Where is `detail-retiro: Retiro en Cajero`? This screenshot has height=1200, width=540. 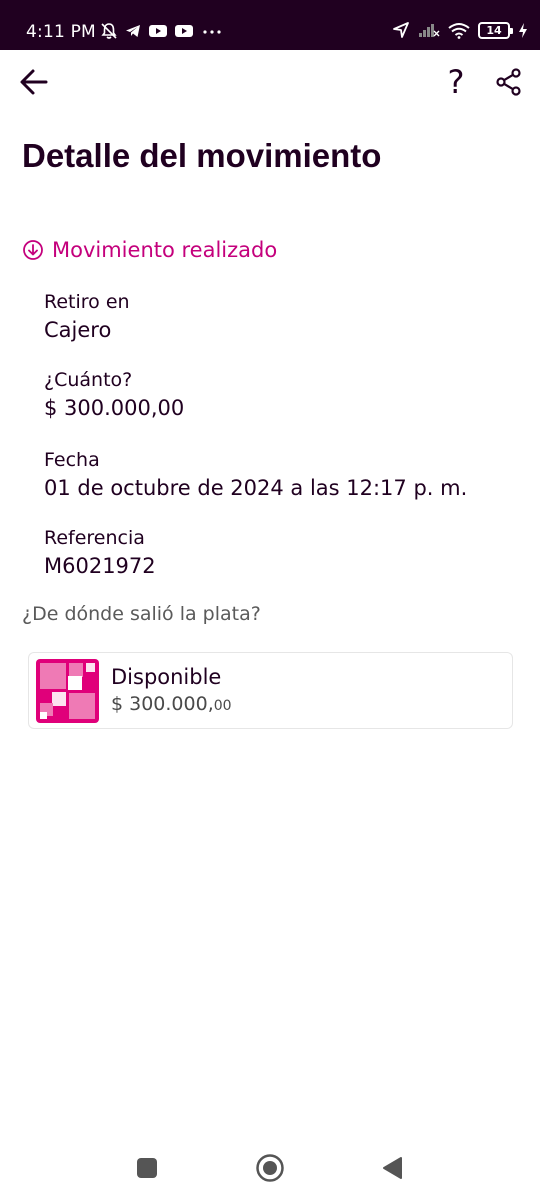
detail-retiro: Retiro en Cajero is located at coordinates (87, 317).